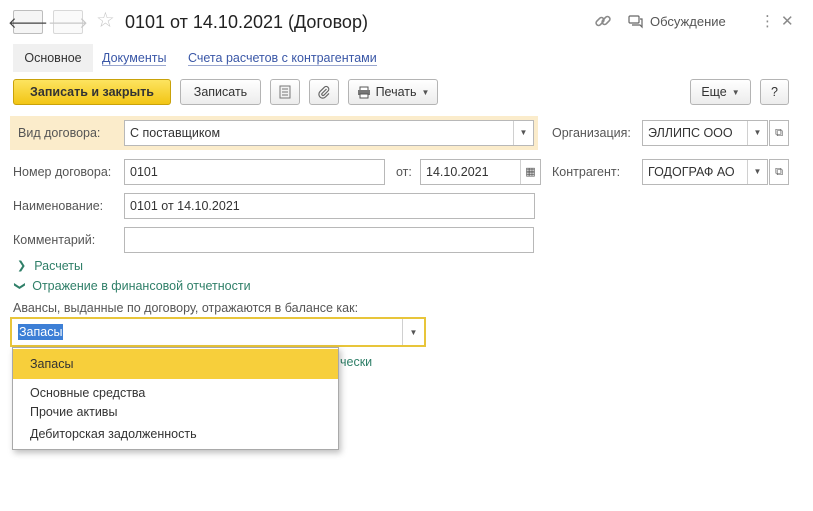 This screenshot has width=813, height=511. I want to click on name-label: Наименование:, so click(58, 206).